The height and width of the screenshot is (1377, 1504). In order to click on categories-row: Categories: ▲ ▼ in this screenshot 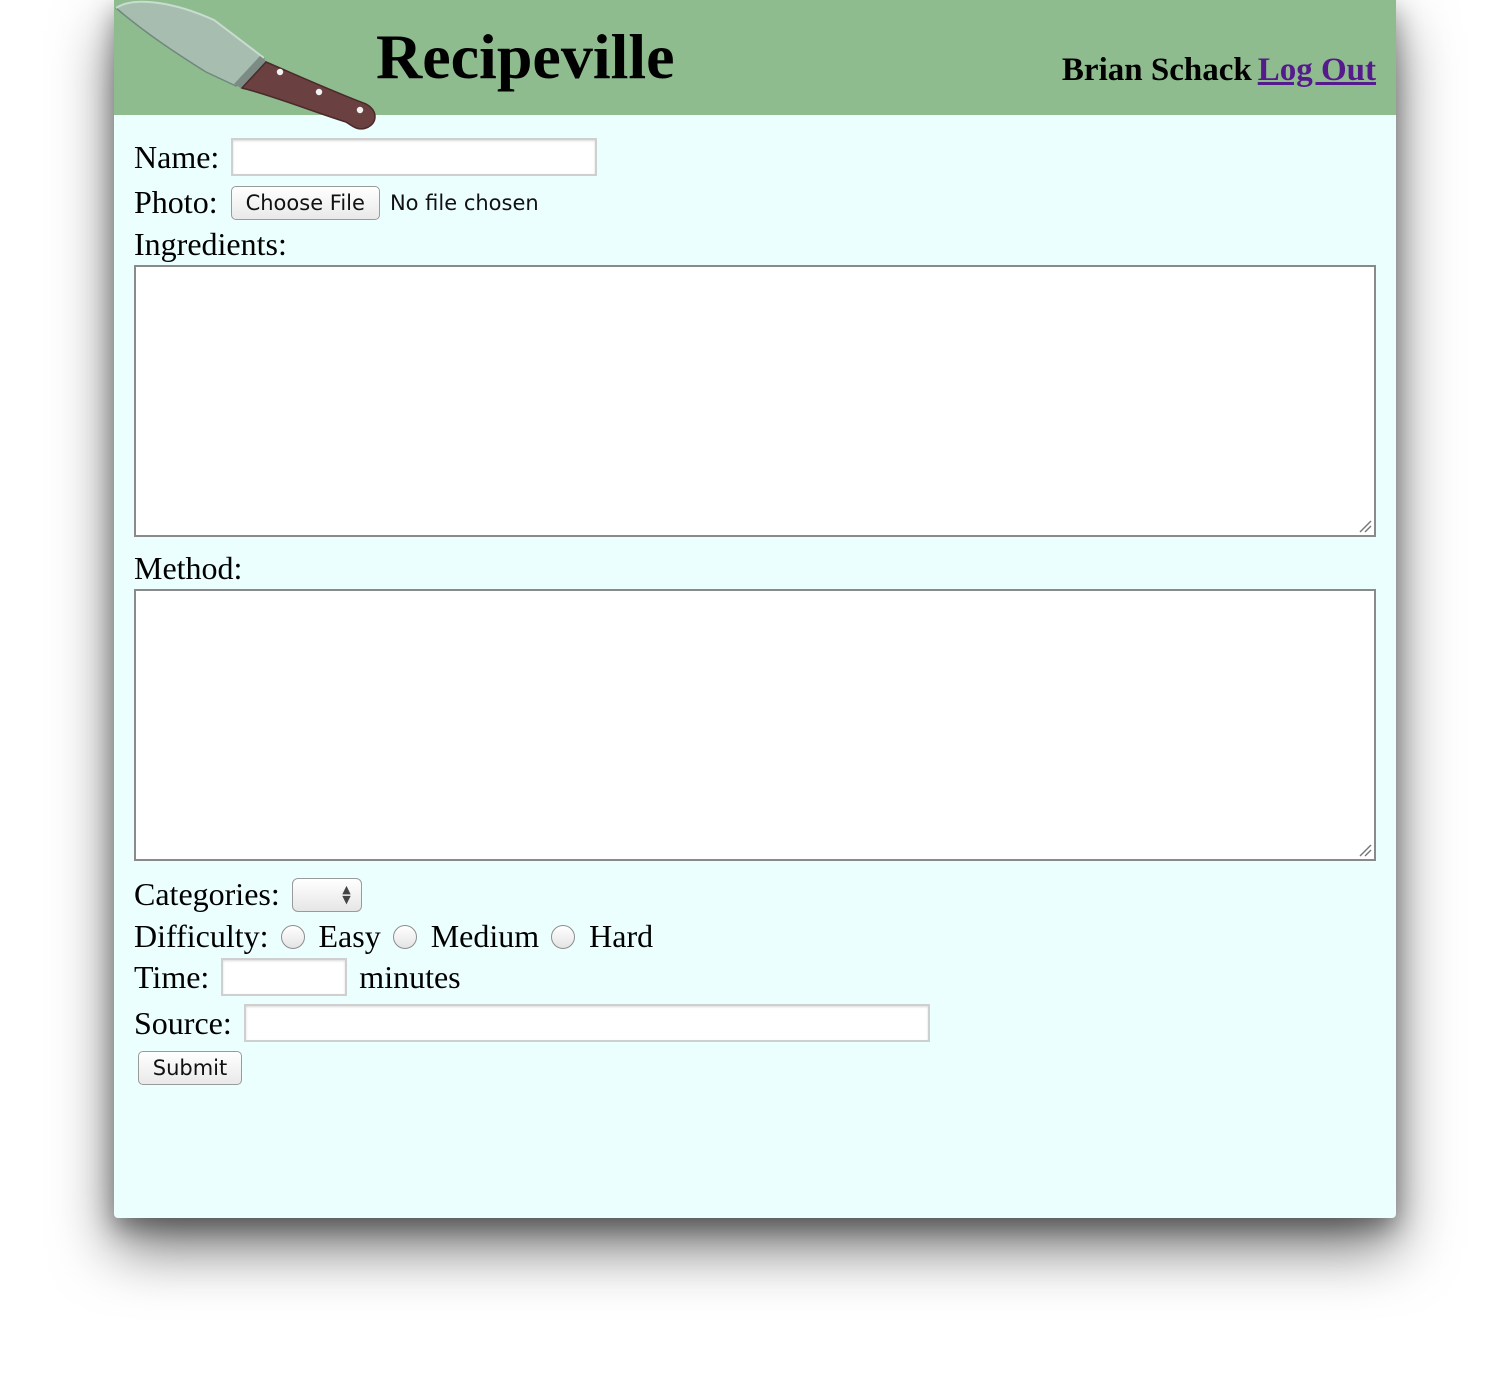, I will do `click(248, 894)`.